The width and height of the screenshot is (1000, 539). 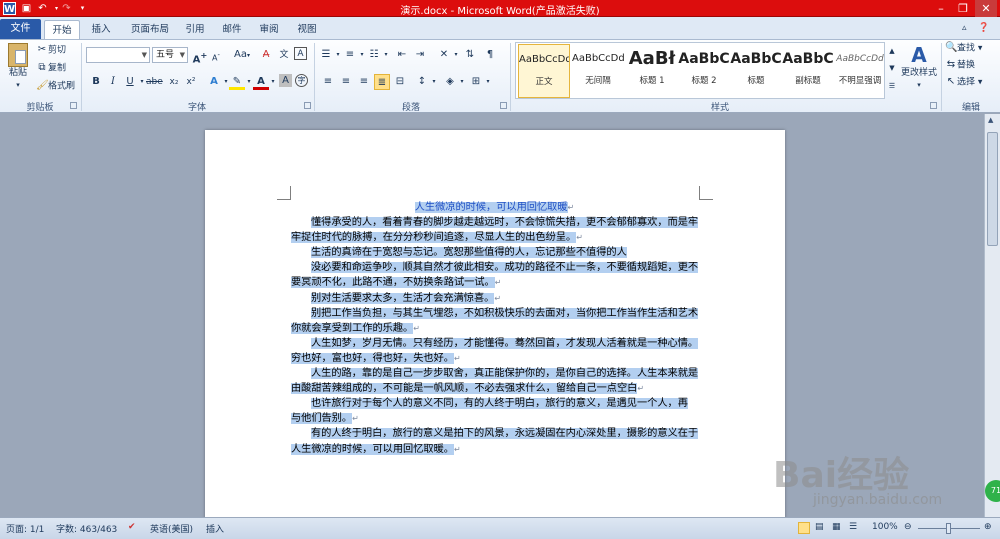 What do you see at coordinates (232, 29) in the screenshot?
I see `tab-mailings: 邮件` at bounding box center [232, 29].